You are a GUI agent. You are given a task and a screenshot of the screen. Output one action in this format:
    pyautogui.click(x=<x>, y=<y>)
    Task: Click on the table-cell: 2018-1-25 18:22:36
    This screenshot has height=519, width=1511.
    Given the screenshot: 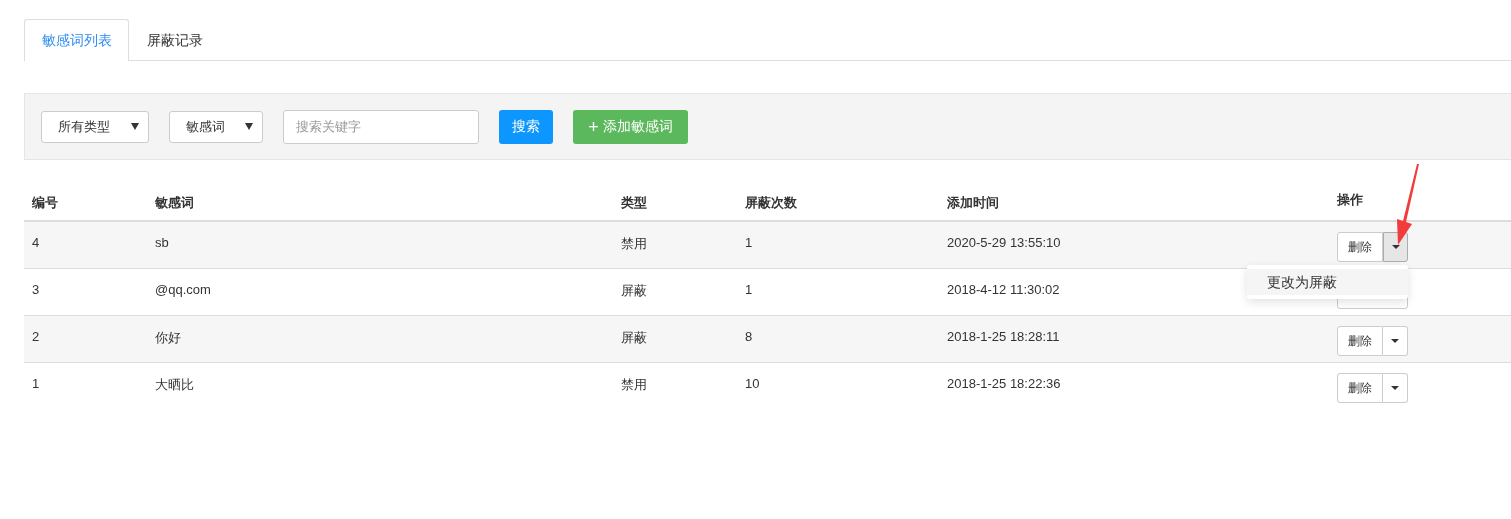 What is the action you would take?
    pyautogui.click(x=1004, y=383)
    